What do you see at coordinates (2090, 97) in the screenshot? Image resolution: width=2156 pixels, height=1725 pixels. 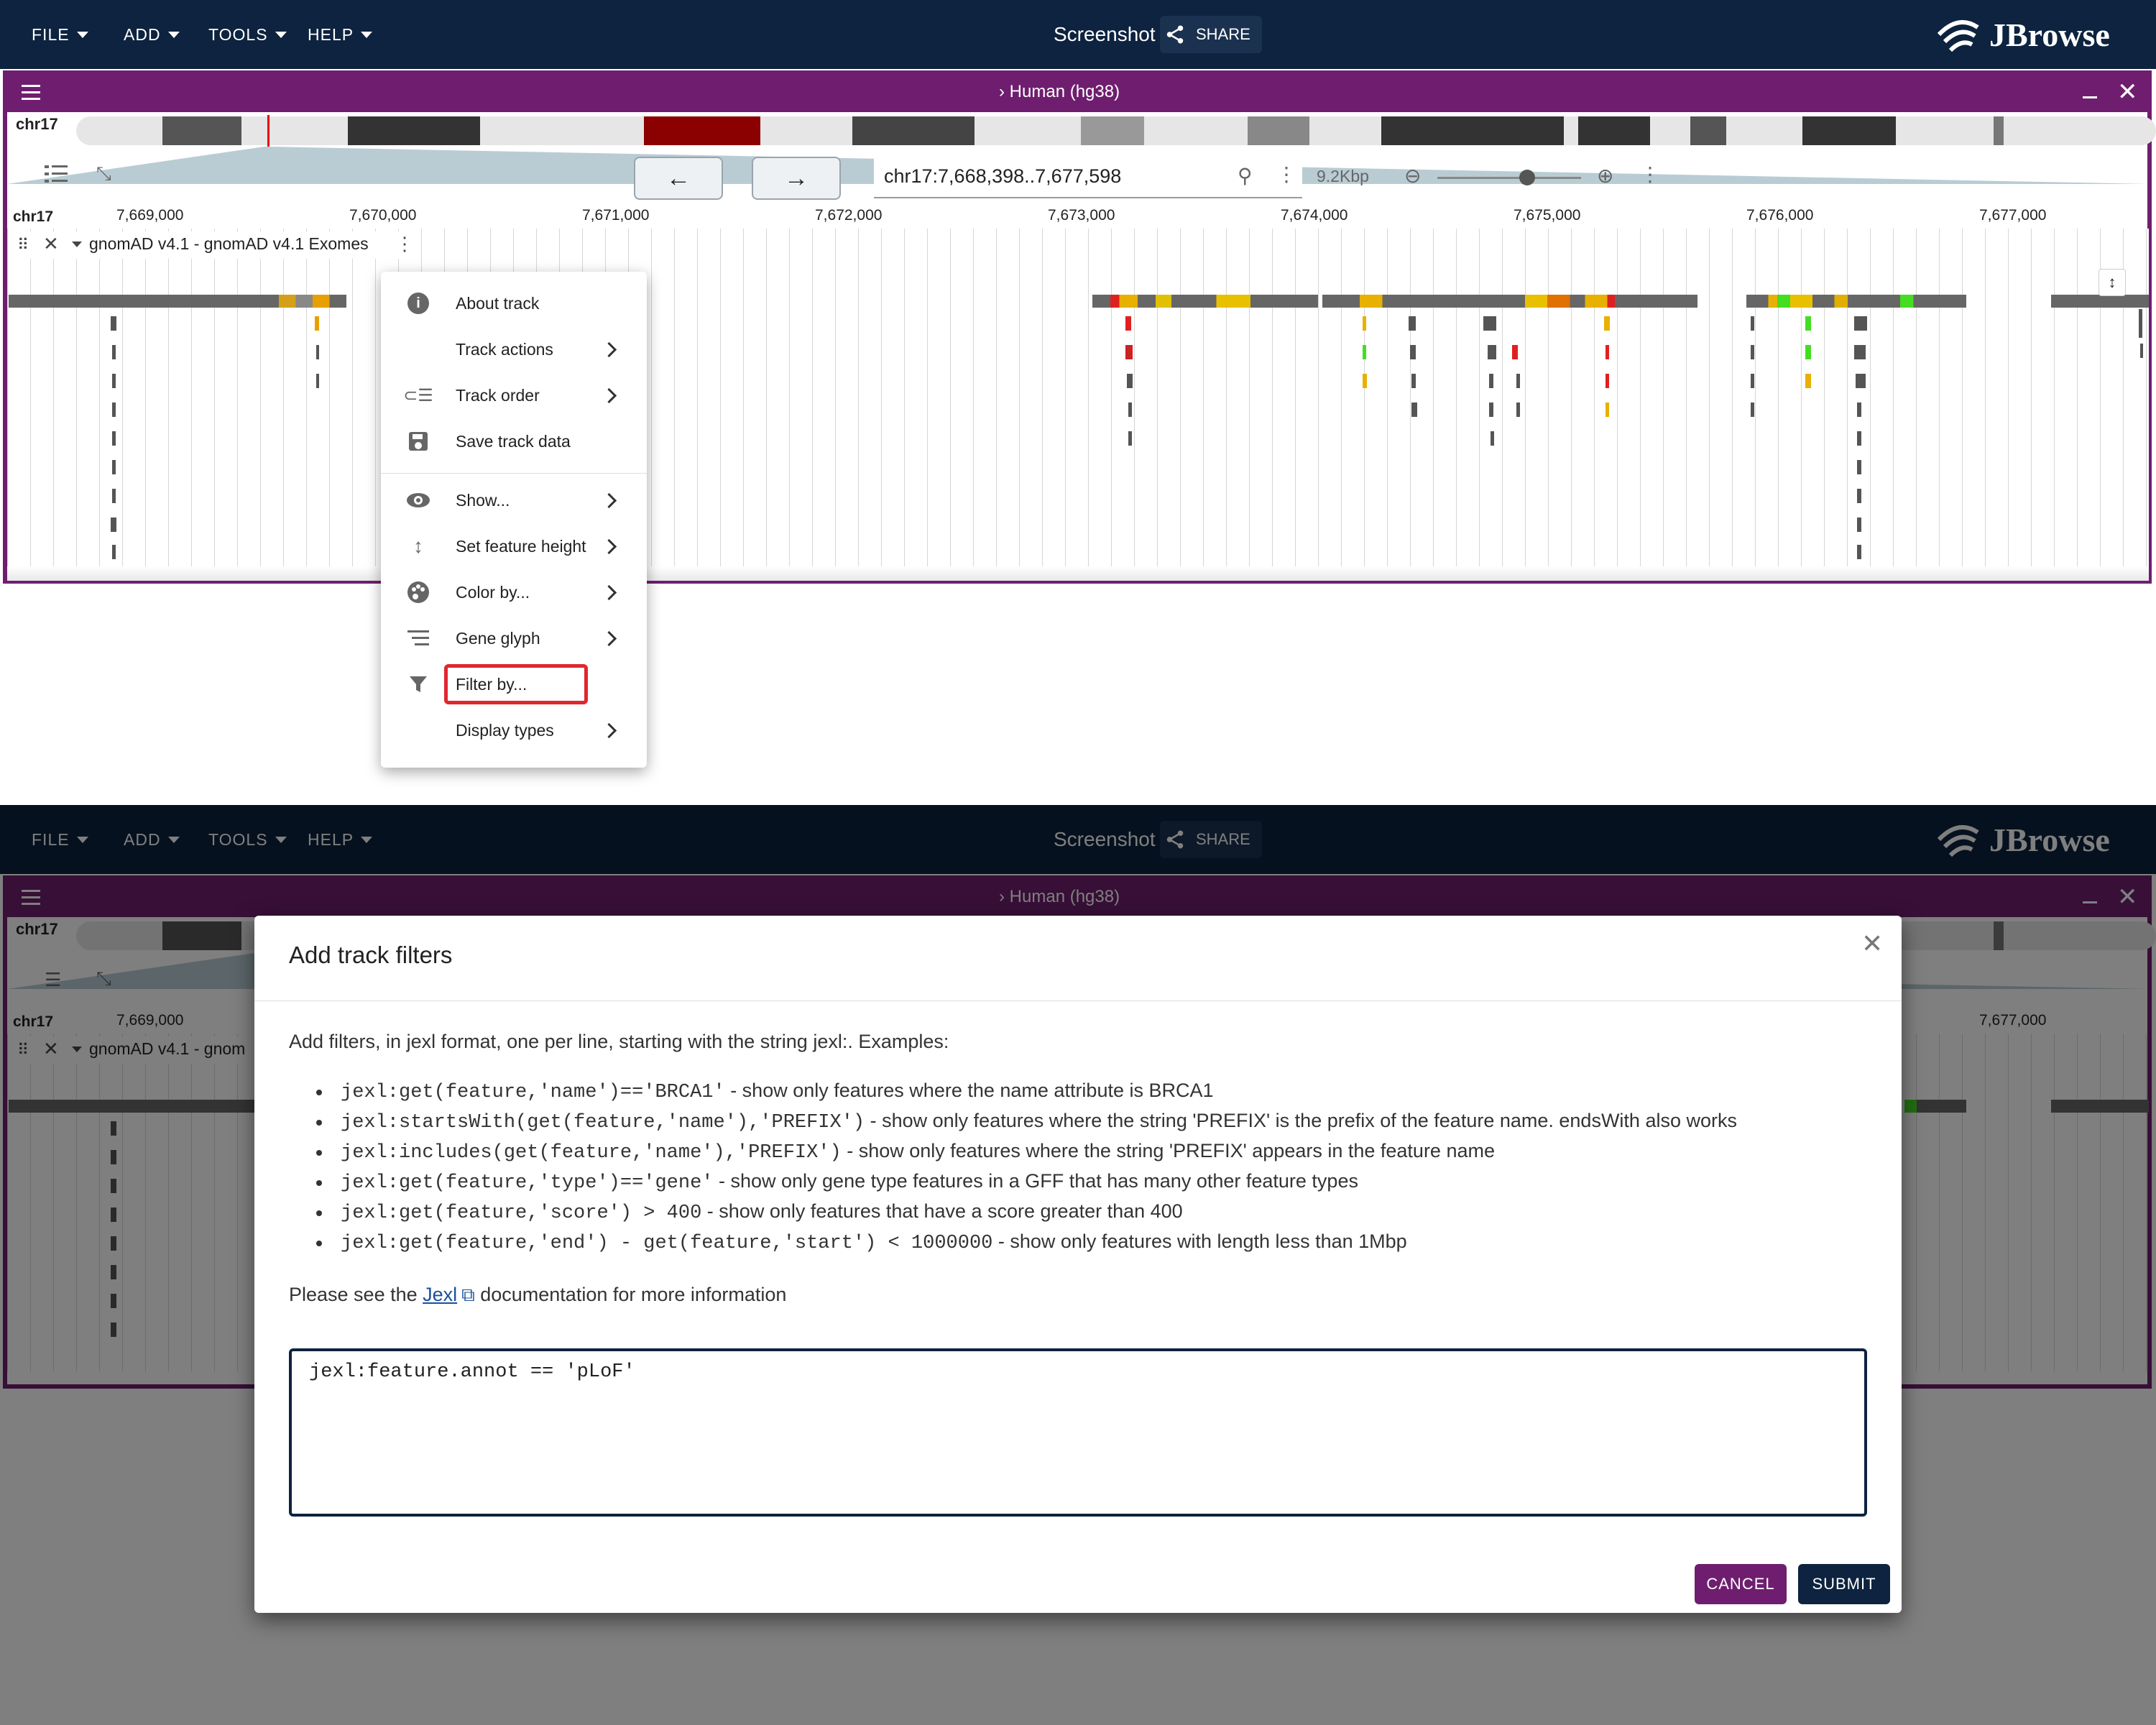 I see `minimize-icon` at bounding box center [2090, 97].